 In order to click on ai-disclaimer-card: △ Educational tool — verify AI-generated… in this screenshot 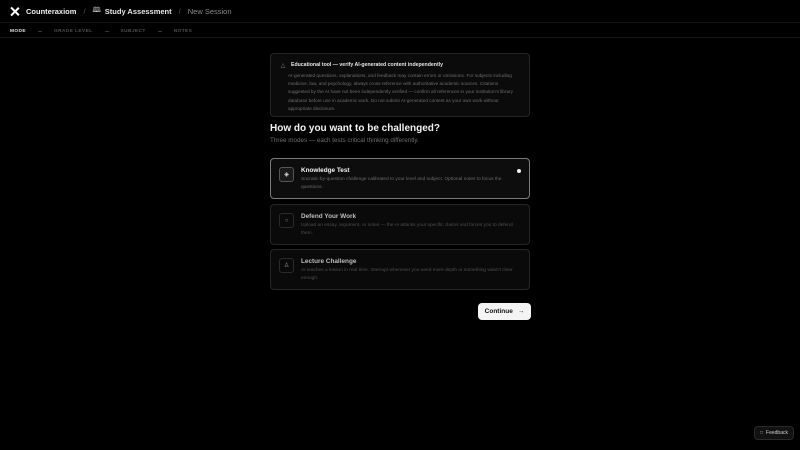, I will do `click(400, 85)`.